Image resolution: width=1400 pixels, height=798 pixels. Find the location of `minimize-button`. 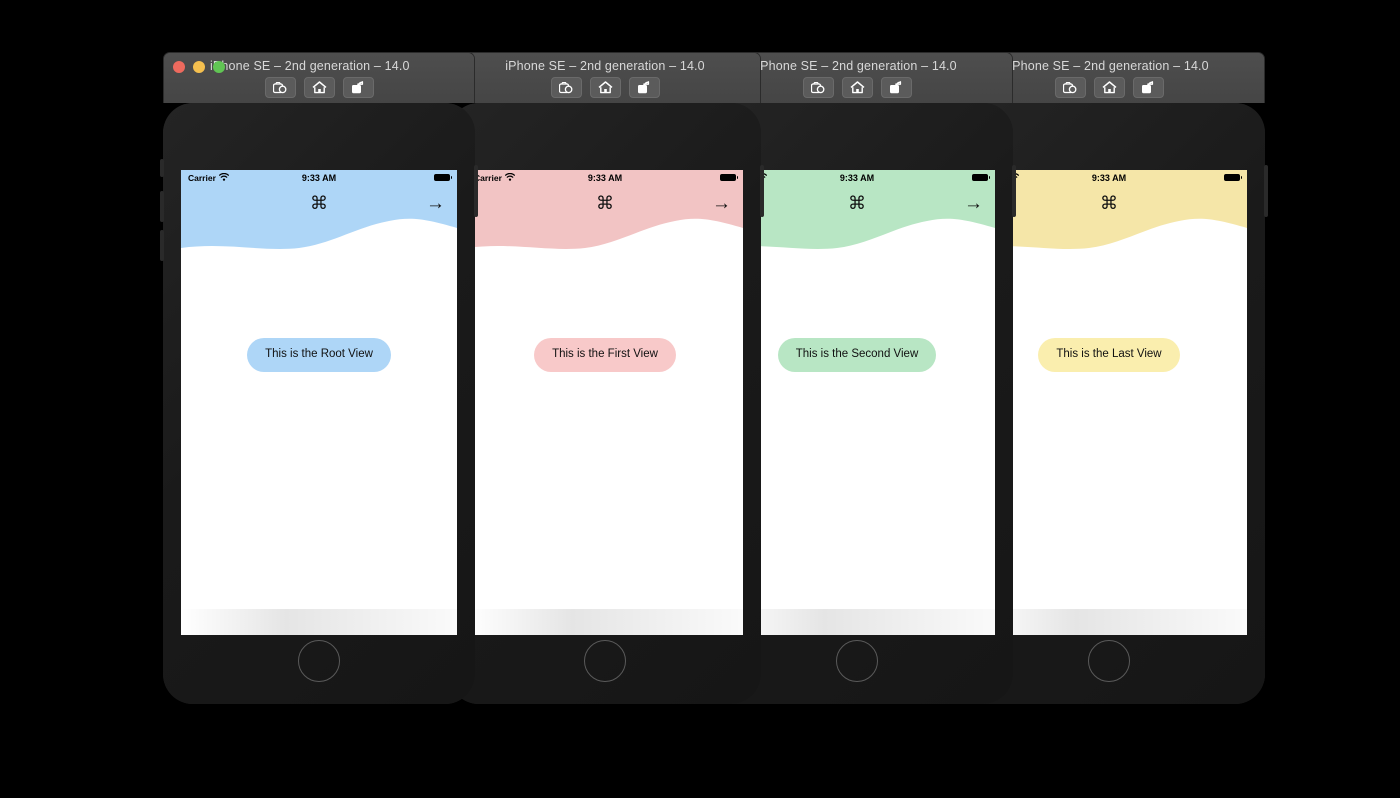

minimize-button is located at coordinates (199, 67).